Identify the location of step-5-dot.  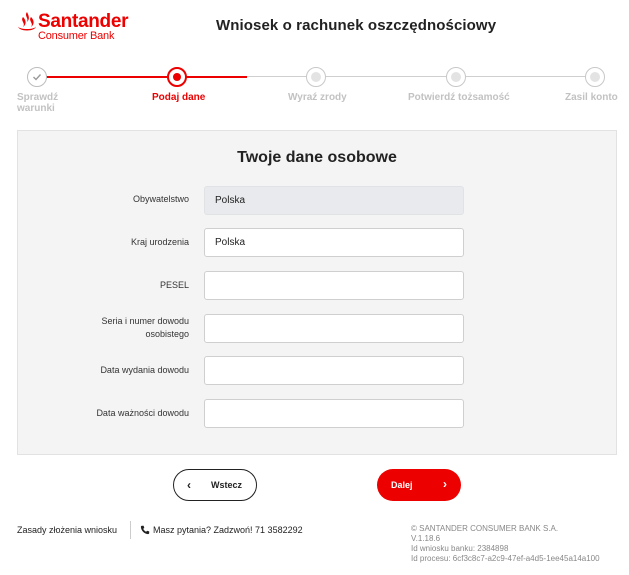
(595, 77).